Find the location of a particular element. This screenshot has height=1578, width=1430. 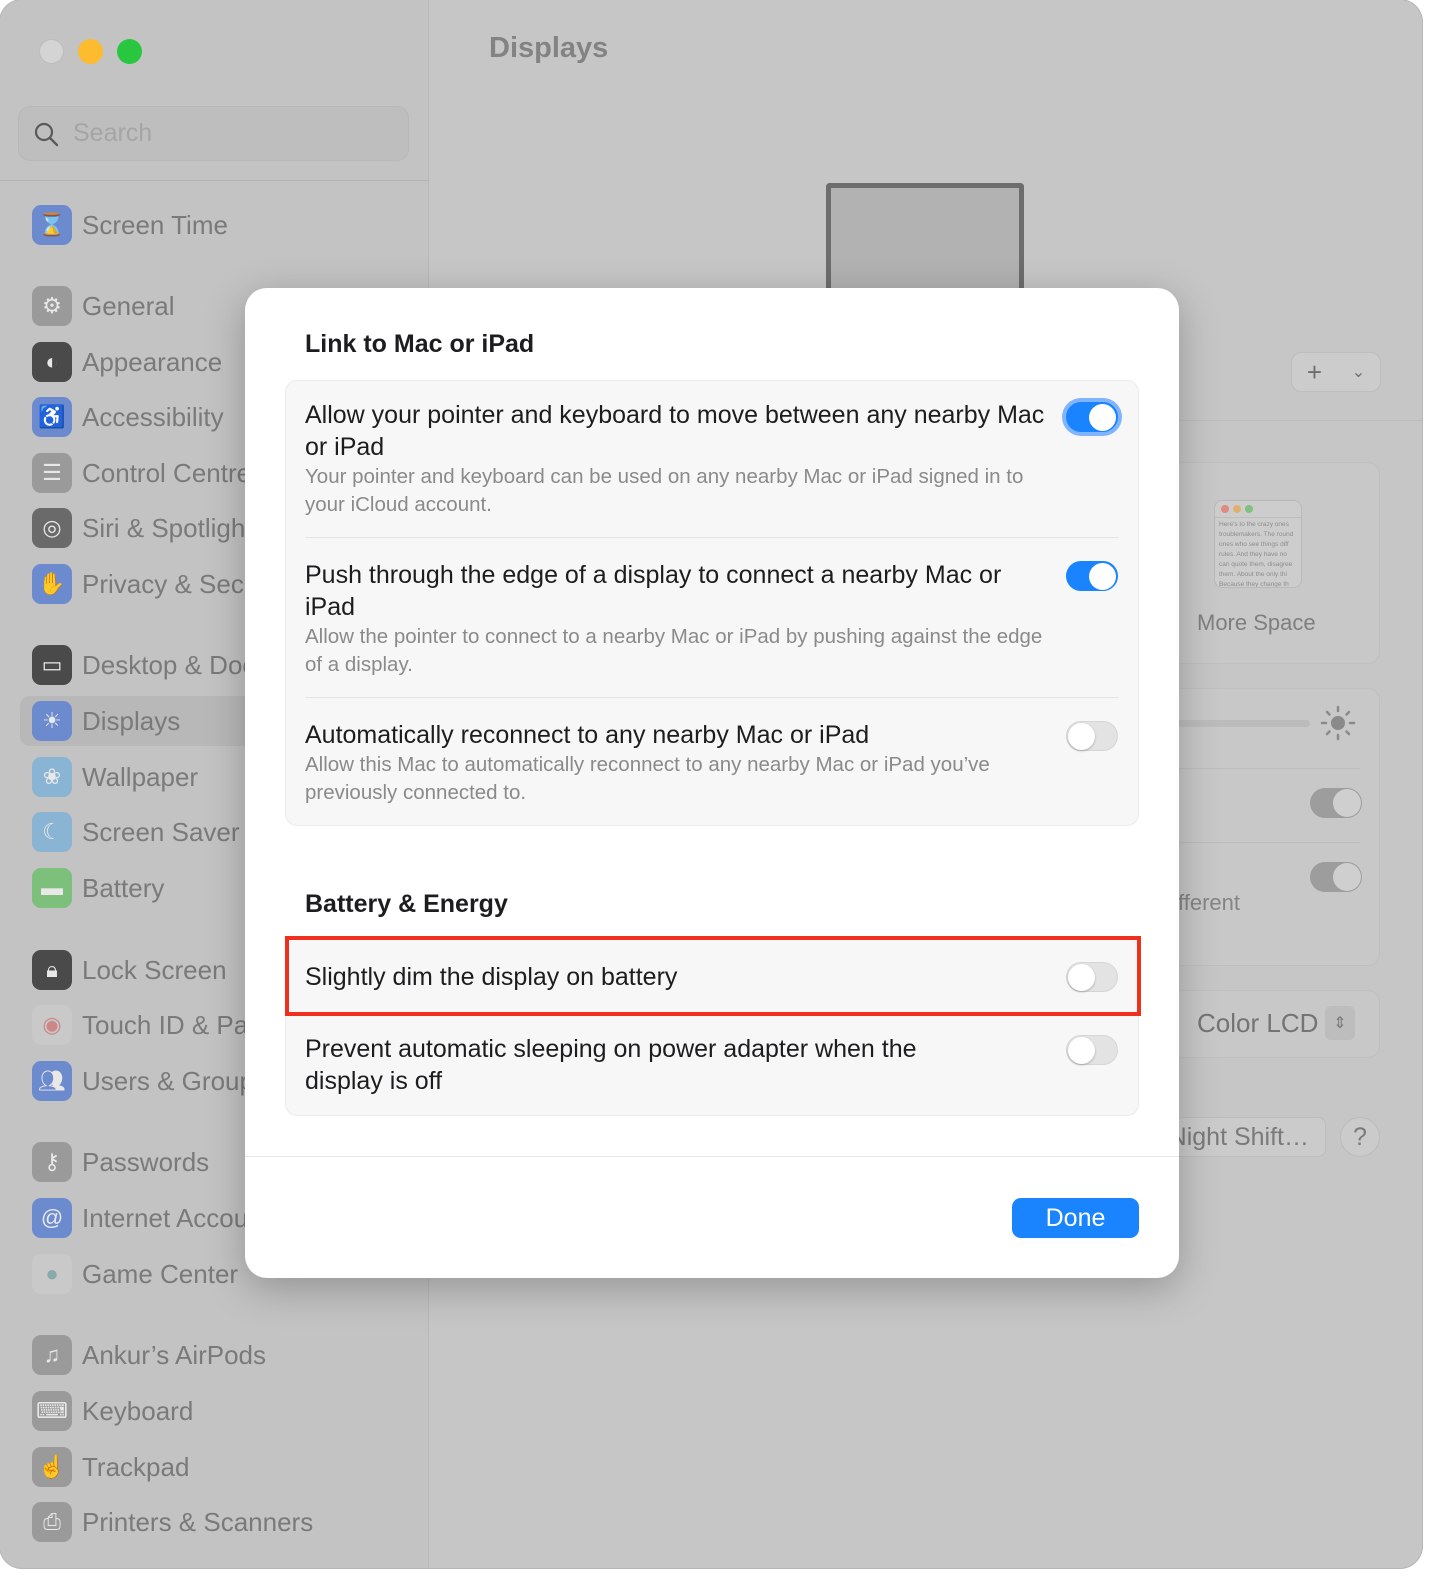

sidebar-item-accessibility: ♿ Accessibility is located at coordinates (140, 417).